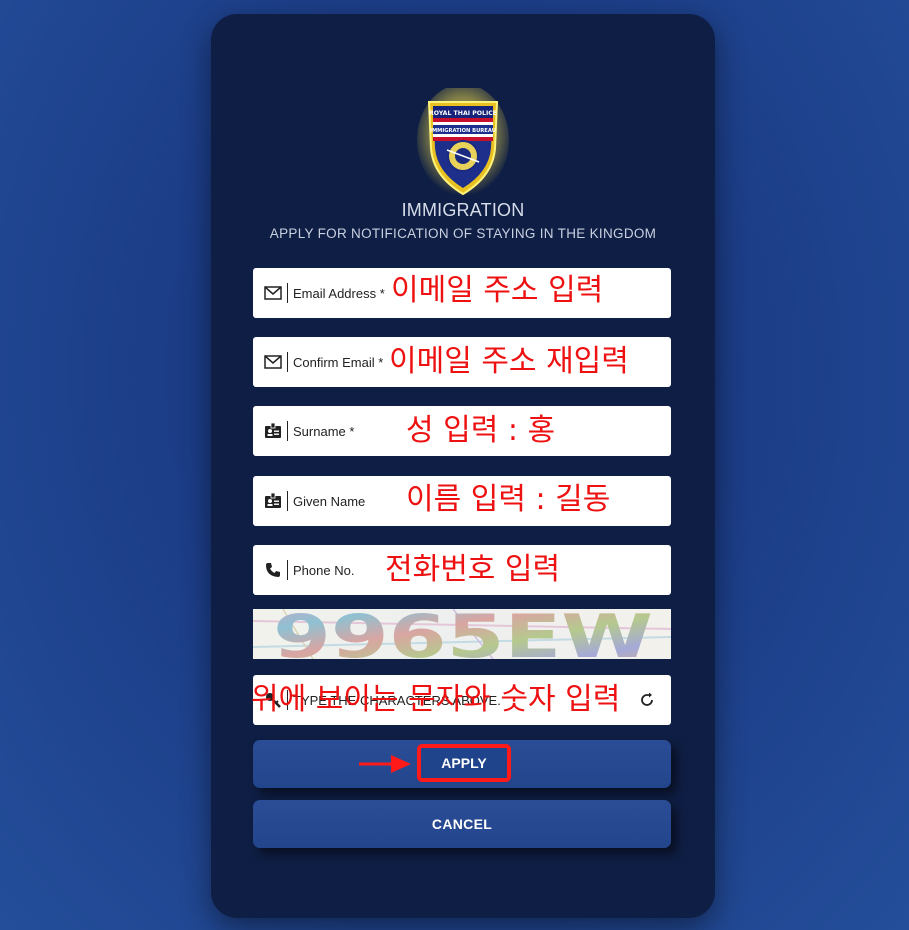  What do you see at coordinates (273, 570) in the screenshot?
I see `phone-icon` at bounding box center [273, 570].